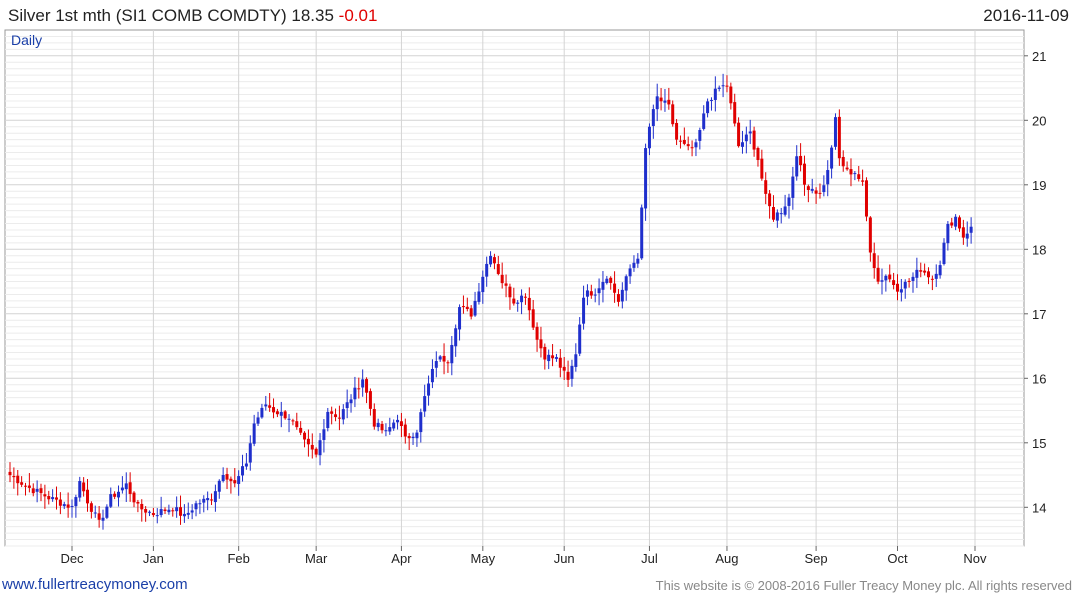 This screenshot has height=600, width=1075. Describe the element at coordinates (483, 558) in the screenshot. I see `x-tick-label: May` at that location.